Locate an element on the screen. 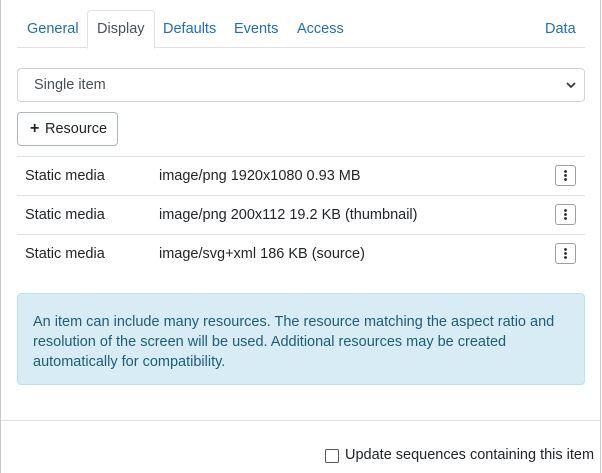  add-resource-label: Resource is located at coordinates (76, 129).